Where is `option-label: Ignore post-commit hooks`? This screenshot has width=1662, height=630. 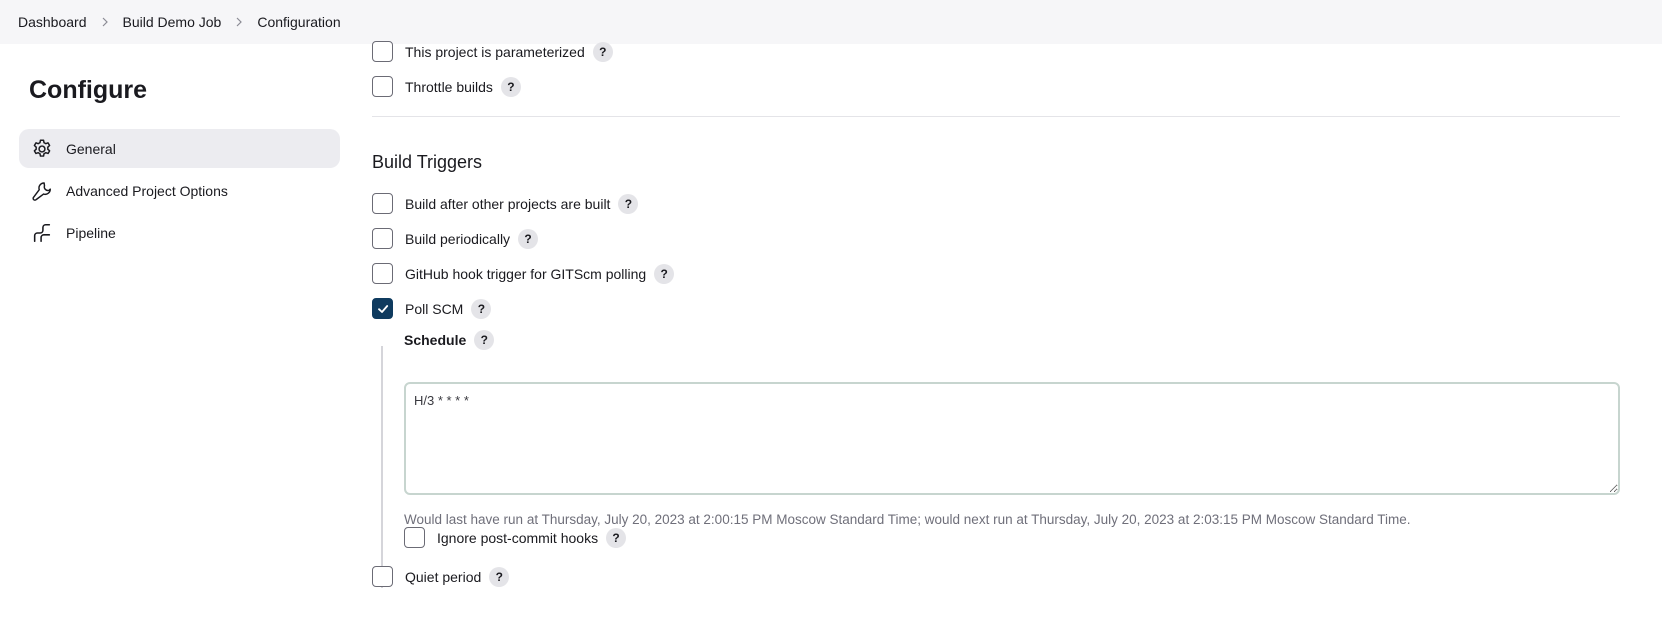 option-label: Ignore post-commit hooks is located at coordinates (518, 537).